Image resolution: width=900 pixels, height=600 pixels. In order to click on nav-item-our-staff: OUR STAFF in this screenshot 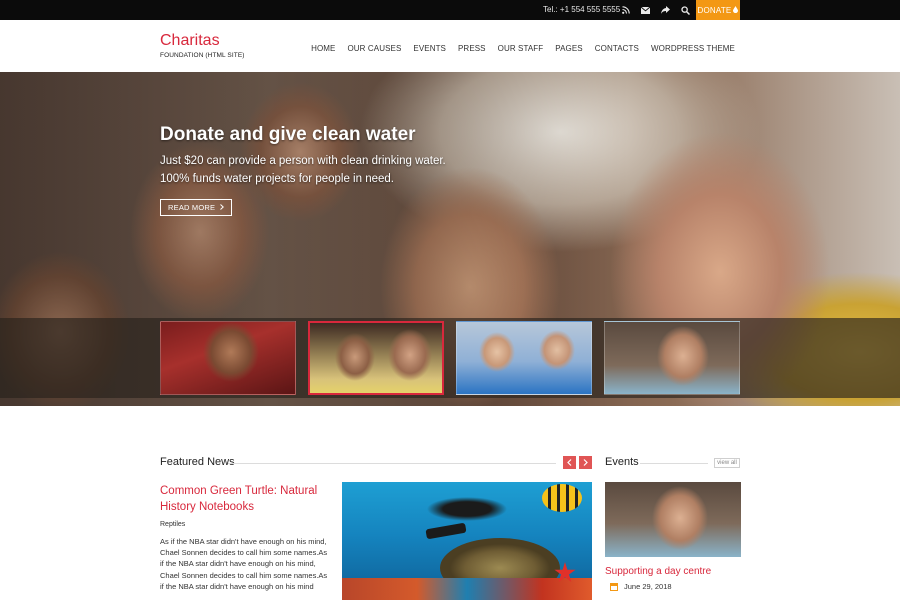, I will do `click(521, 48)`.